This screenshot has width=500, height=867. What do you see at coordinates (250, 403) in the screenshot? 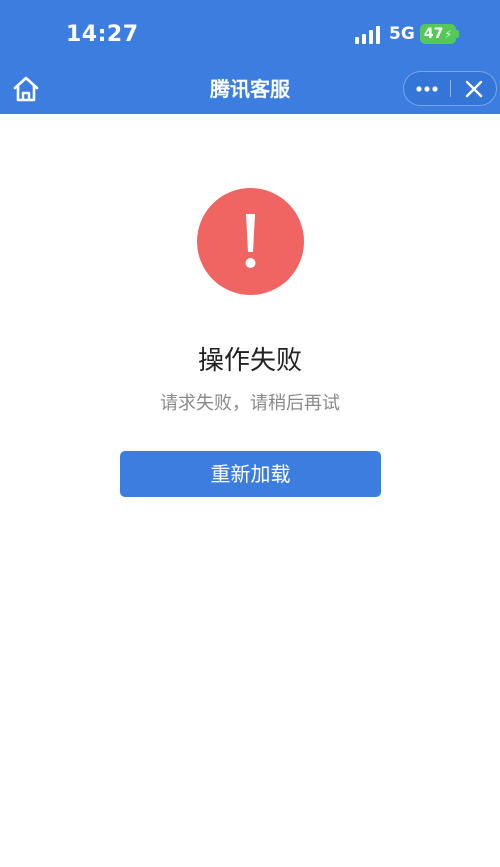
I see `error-message: 请求失败，请稍后再试` at bounding box center [250, 403].